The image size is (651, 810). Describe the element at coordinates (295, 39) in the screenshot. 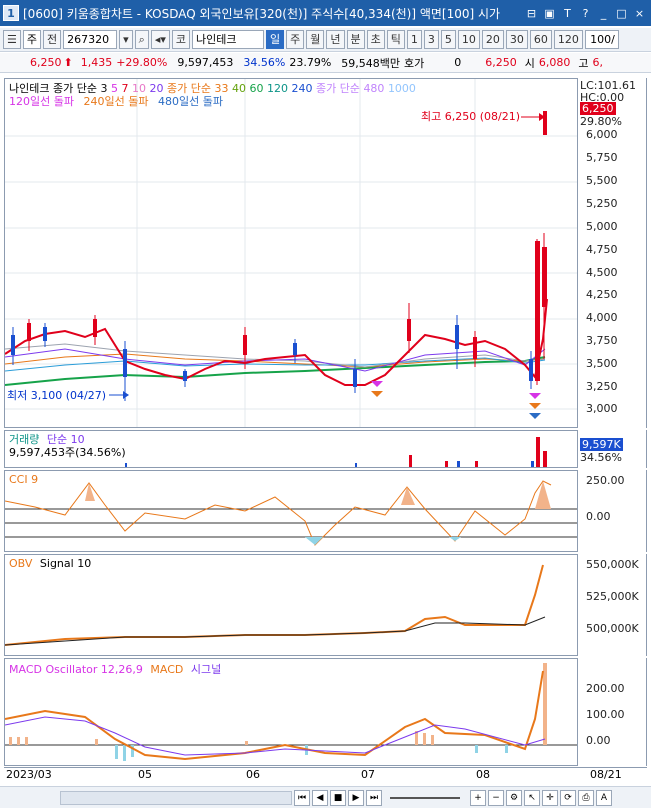

I see `tab-week: 주` at that location.